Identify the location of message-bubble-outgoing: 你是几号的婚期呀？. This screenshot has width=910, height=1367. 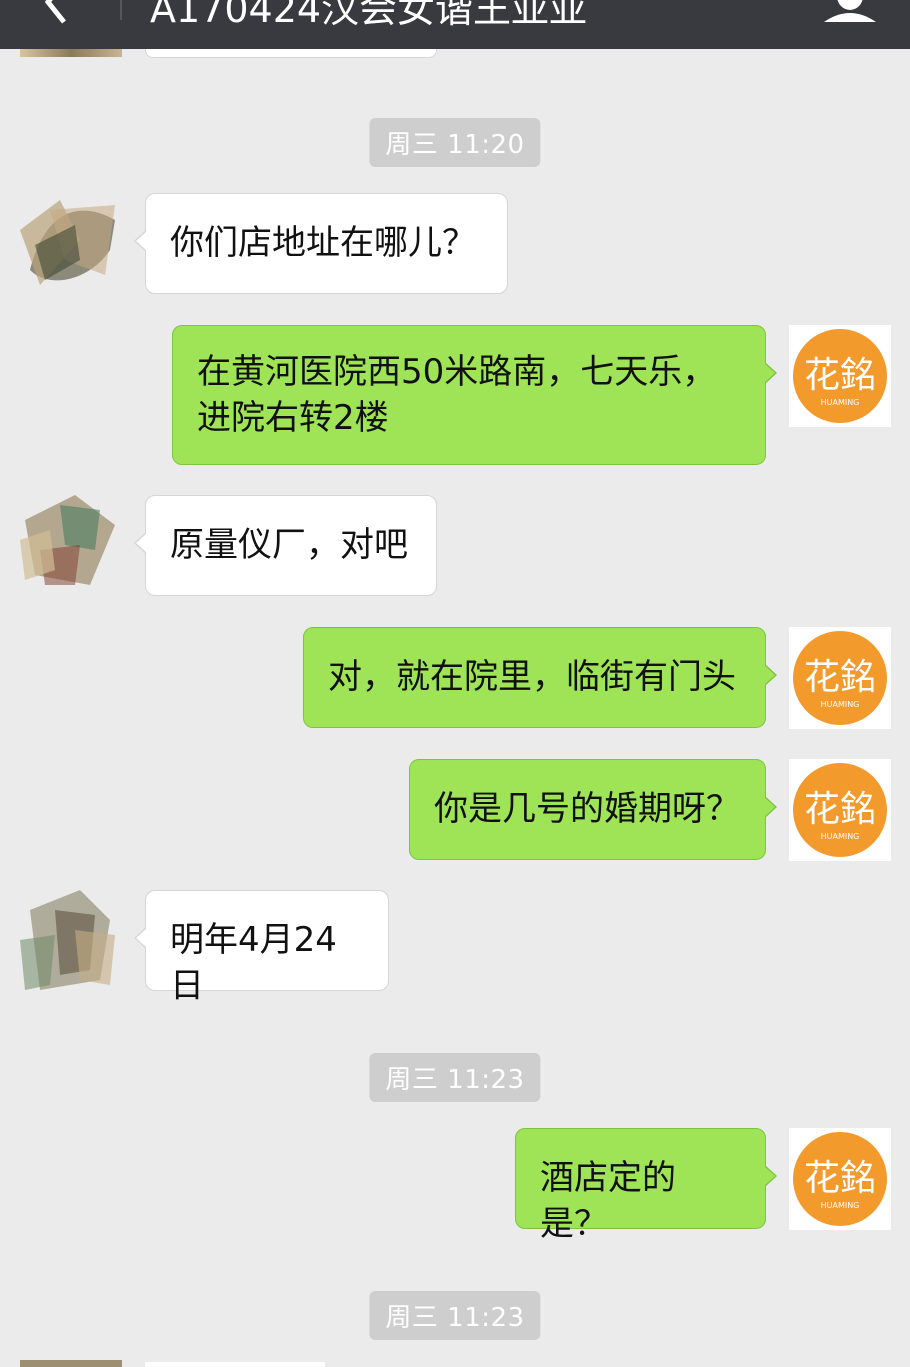
(593, 809).